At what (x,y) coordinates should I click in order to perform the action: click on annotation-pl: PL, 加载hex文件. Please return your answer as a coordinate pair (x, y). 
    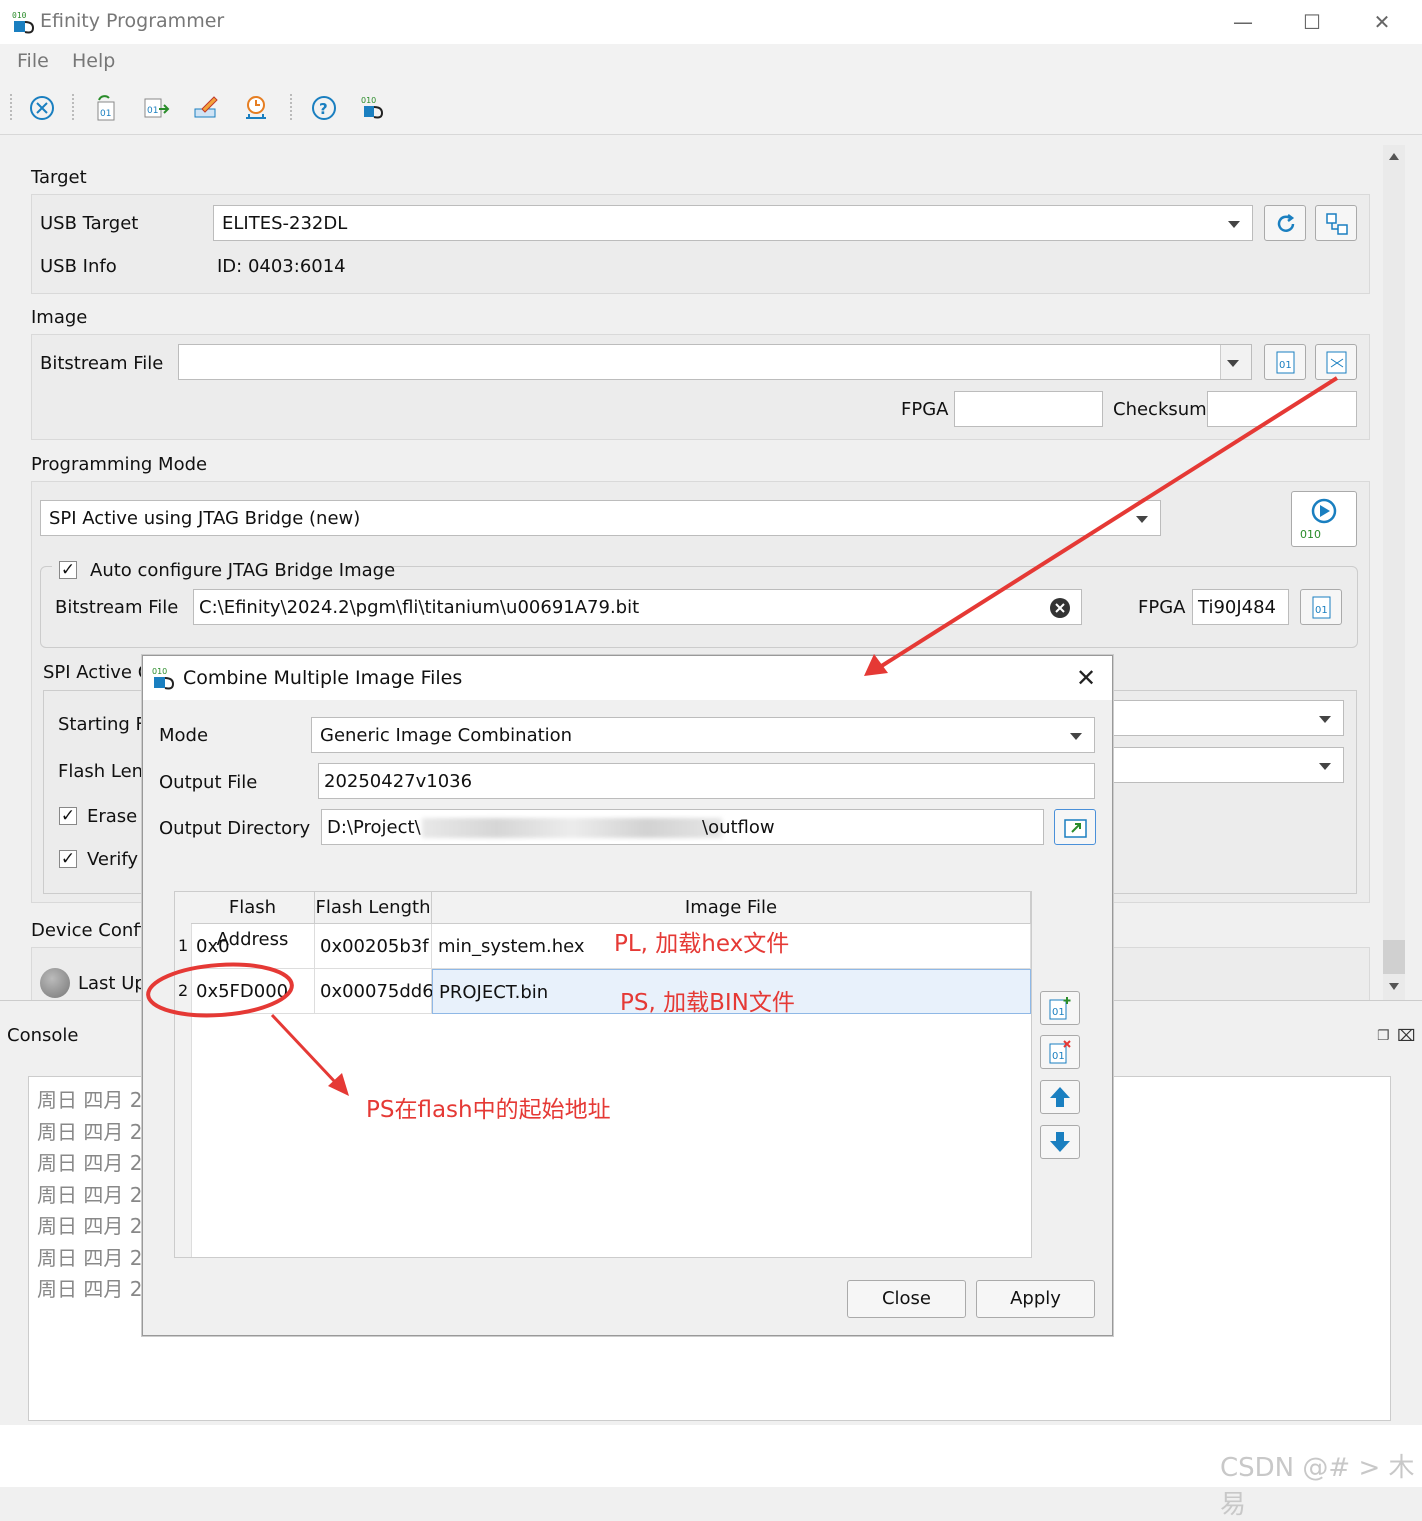
    Looking at the image, I should click on (702, 944).